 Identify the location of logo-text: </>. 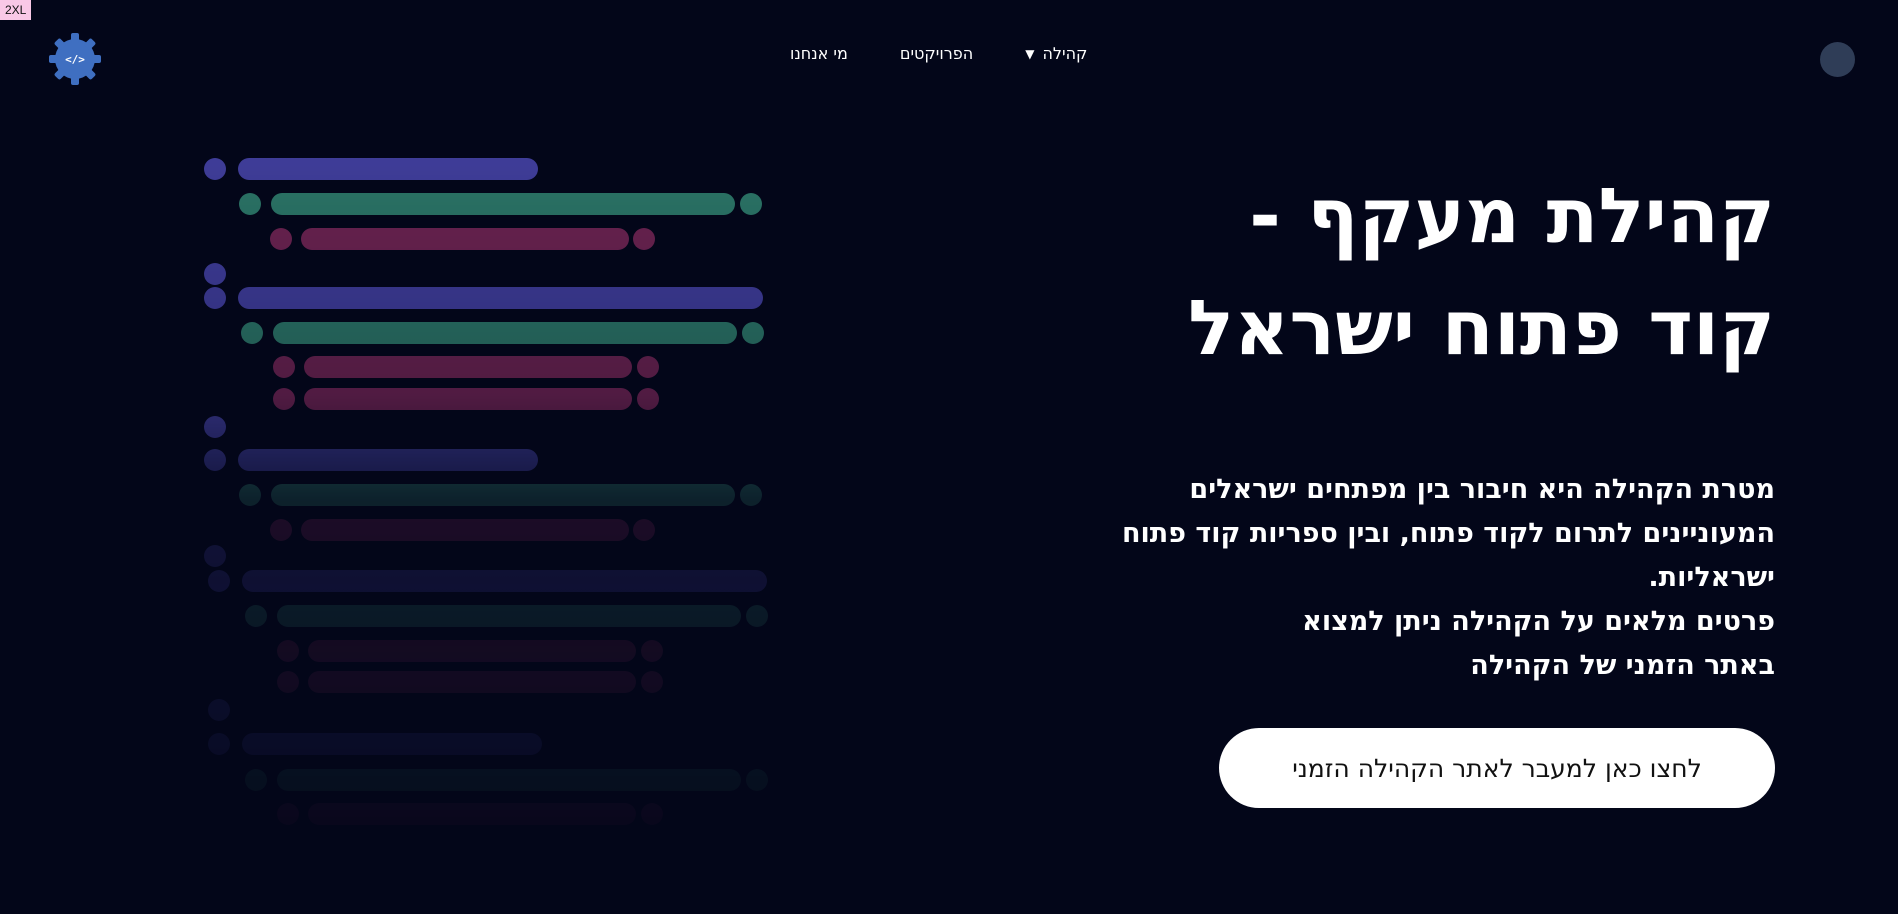
(75, 59).